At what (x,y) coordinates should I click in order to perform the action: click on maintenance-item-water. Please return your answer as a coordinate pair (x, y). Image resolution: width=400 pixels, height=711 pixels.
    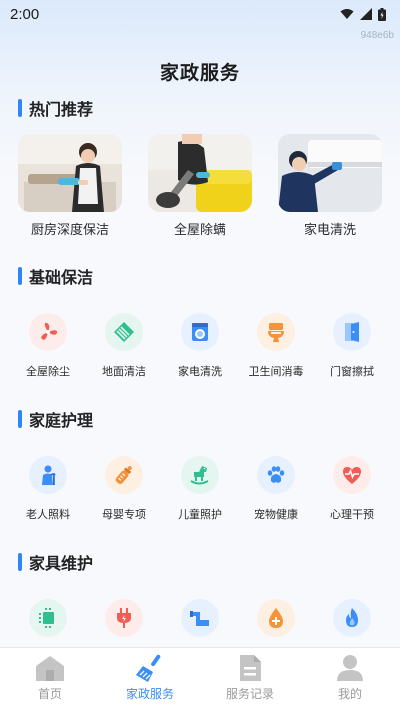
    Looking at the image, I should click on (276, 618).